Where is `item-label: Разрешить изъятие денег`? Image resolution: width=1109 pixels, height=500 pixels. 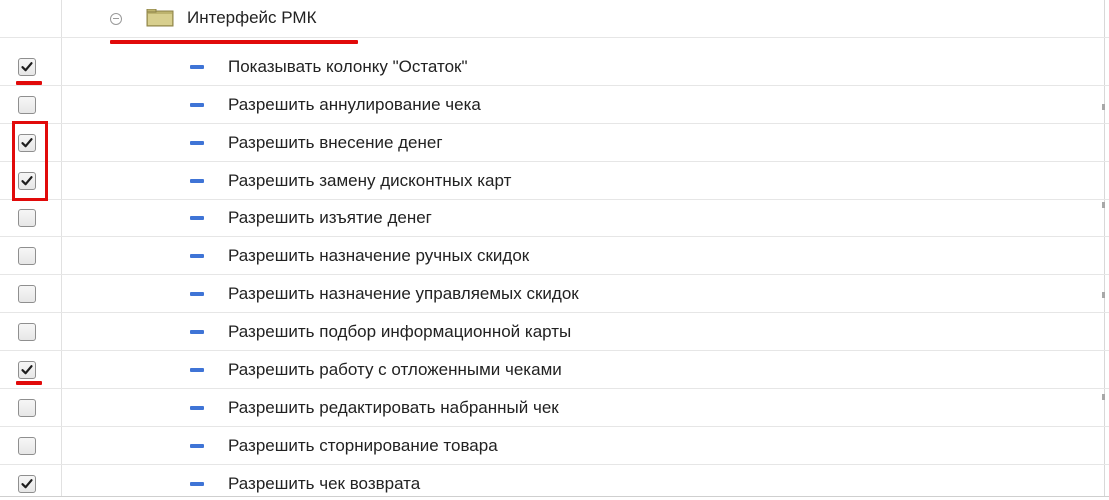 item-label: Разрешить изъятие денег is located at coordinates (330, 217).